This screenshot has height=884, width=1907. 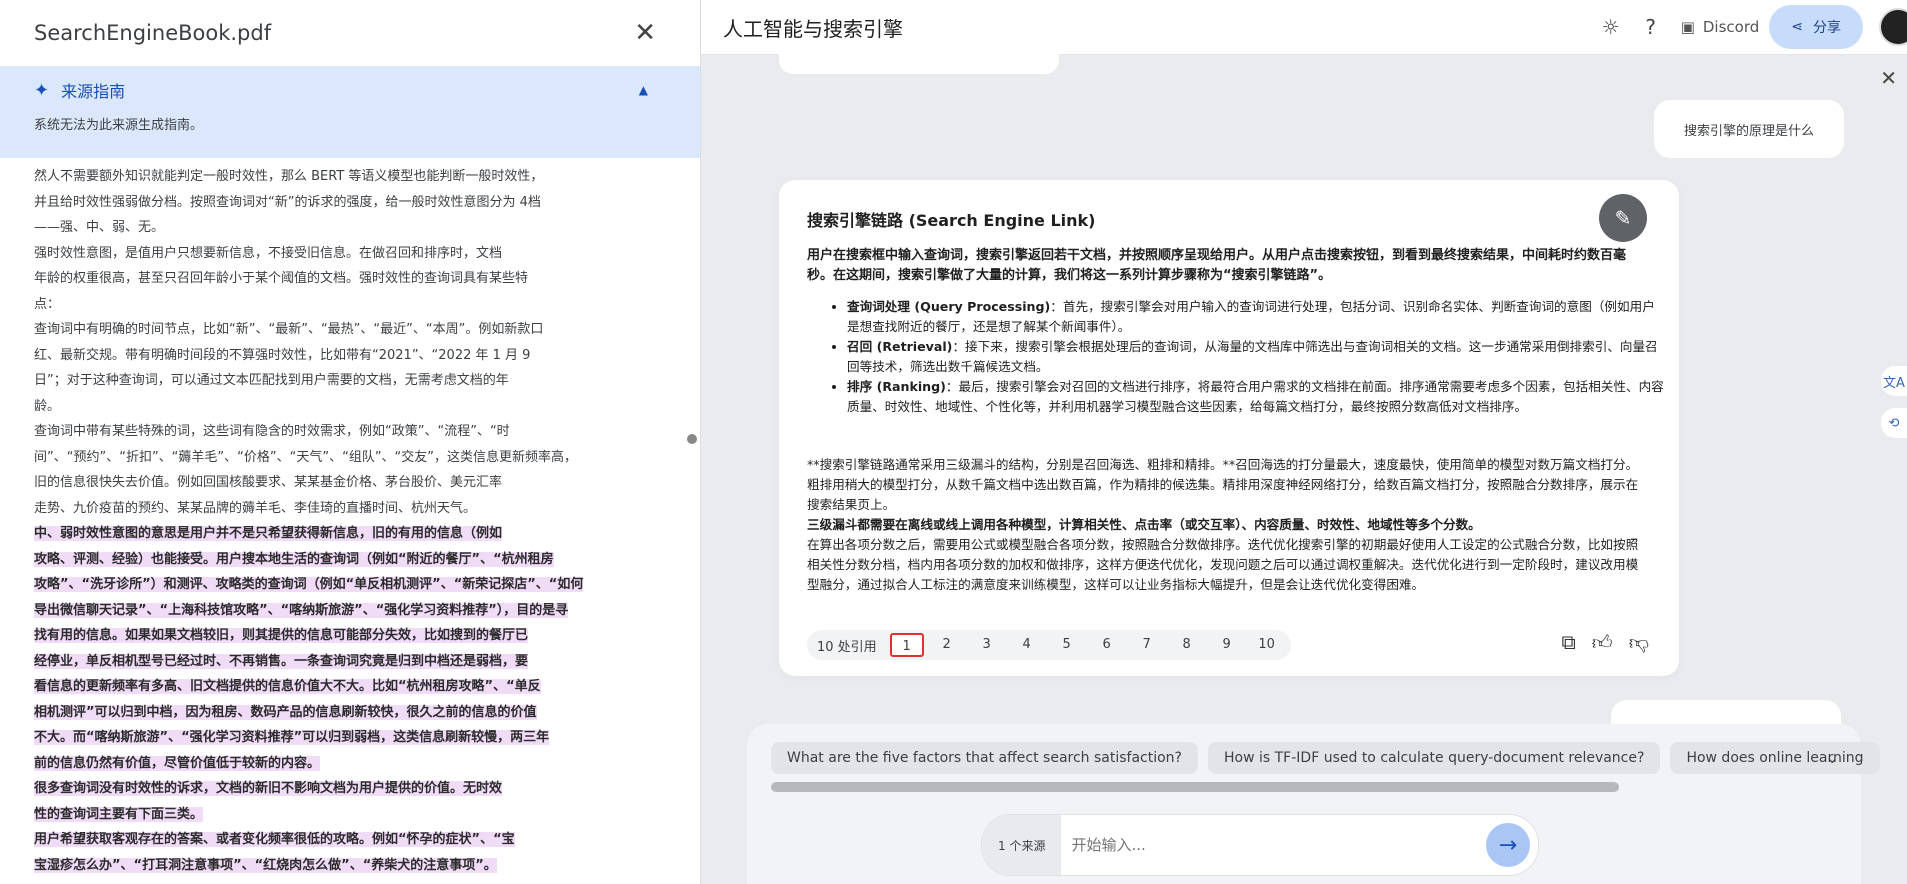 What do you see at coordinates (271, 380) in the screenshot?
I see `document-line: 日”；对于这种查询词，可以通过文本匹配找到用户需要的文档，无需考虑文档的年` at bounding box center [271, 380].